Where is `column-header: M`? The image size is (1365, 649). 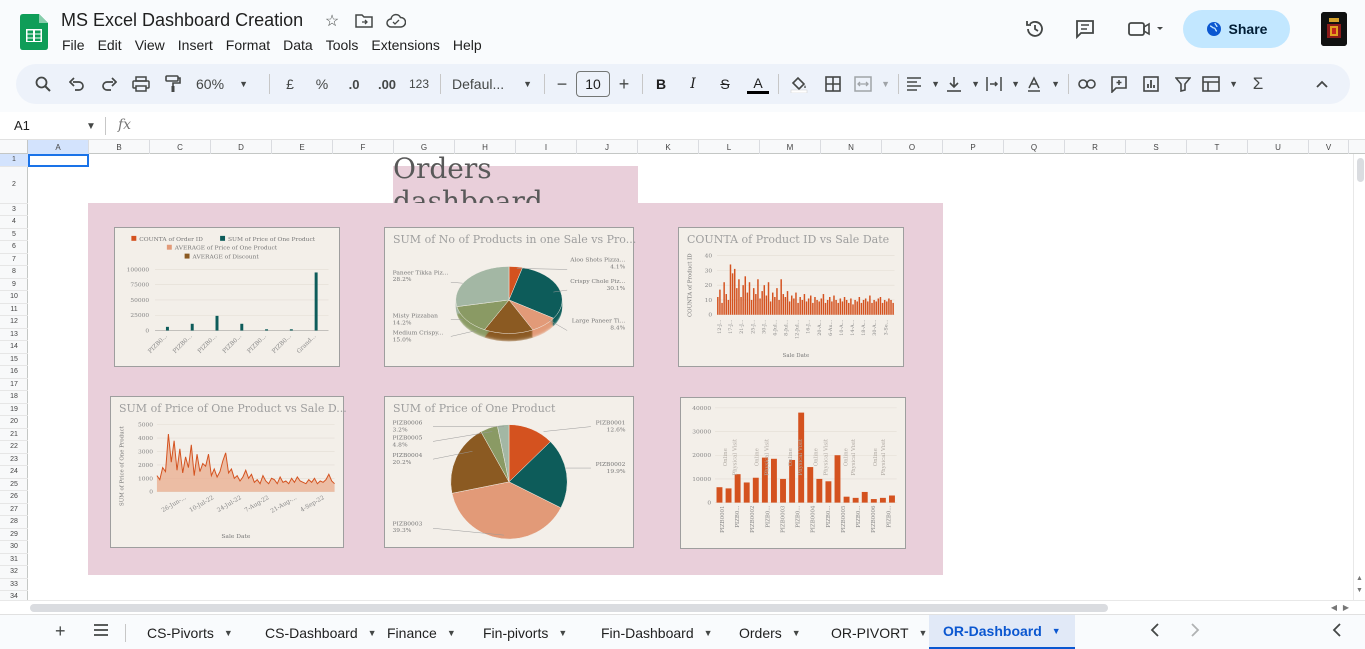
column-header: M is located at coordinates (790, 147).